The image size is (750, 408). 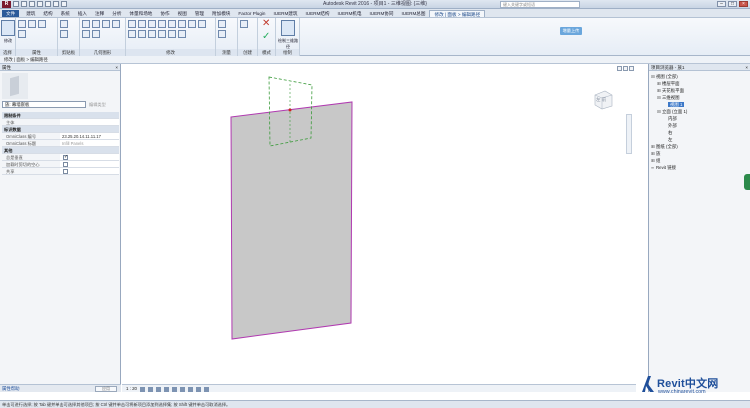 What do you see at coordinates (699, 83) in the screenshot?
I see `browser-tree-item: ⊞楼层平面` at bounding box center [699, 83].